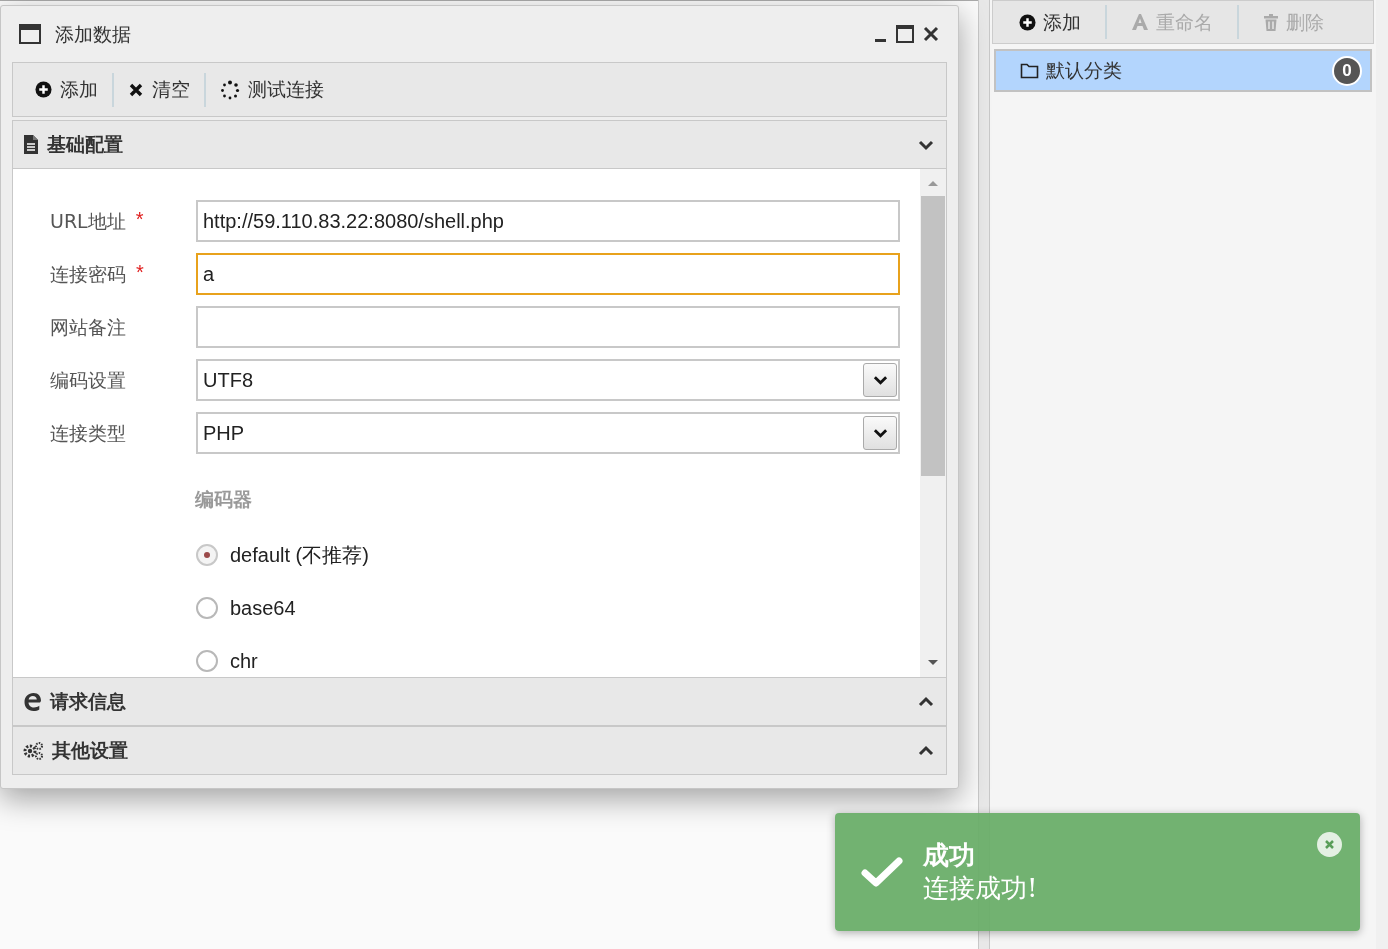 The width and height of the screenshot is (1388, 949). Describe the element at coordinates (882, 872) in the screenshot. I see `check-icon` at that location.